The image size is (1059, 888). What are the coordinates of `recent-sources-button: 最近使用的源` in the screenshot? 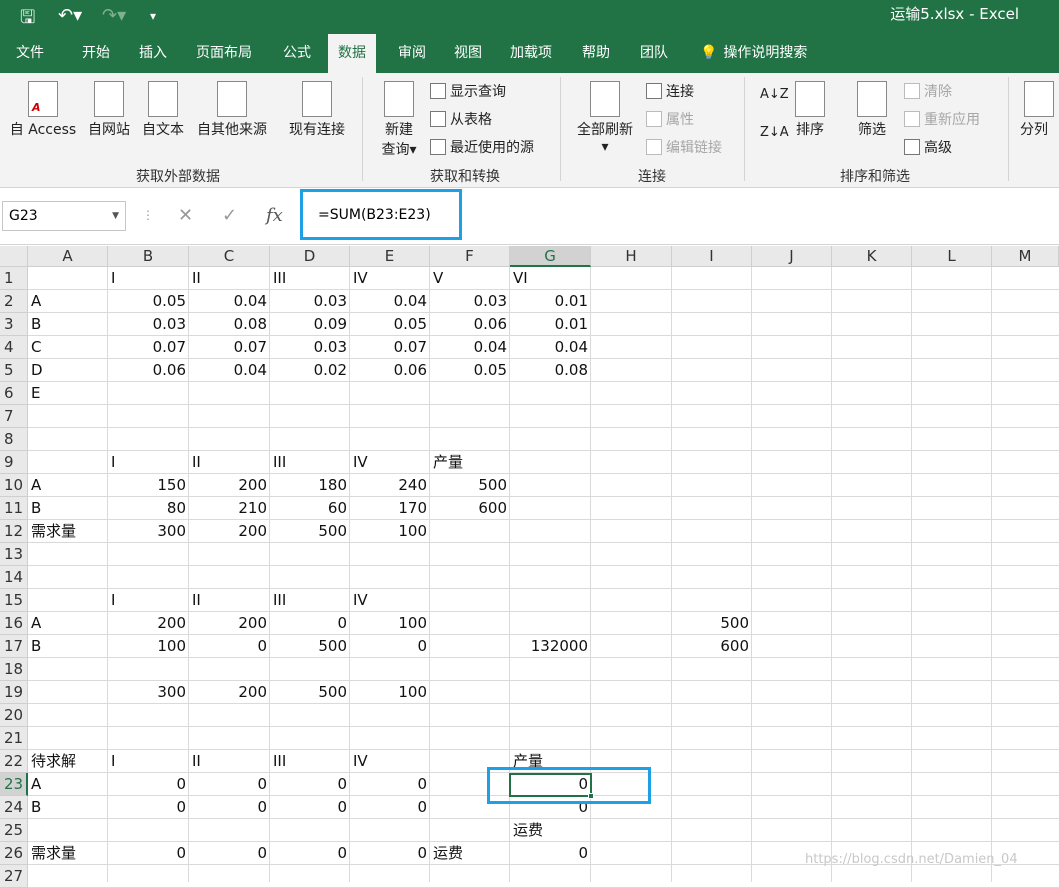 It's located at (482, 147).